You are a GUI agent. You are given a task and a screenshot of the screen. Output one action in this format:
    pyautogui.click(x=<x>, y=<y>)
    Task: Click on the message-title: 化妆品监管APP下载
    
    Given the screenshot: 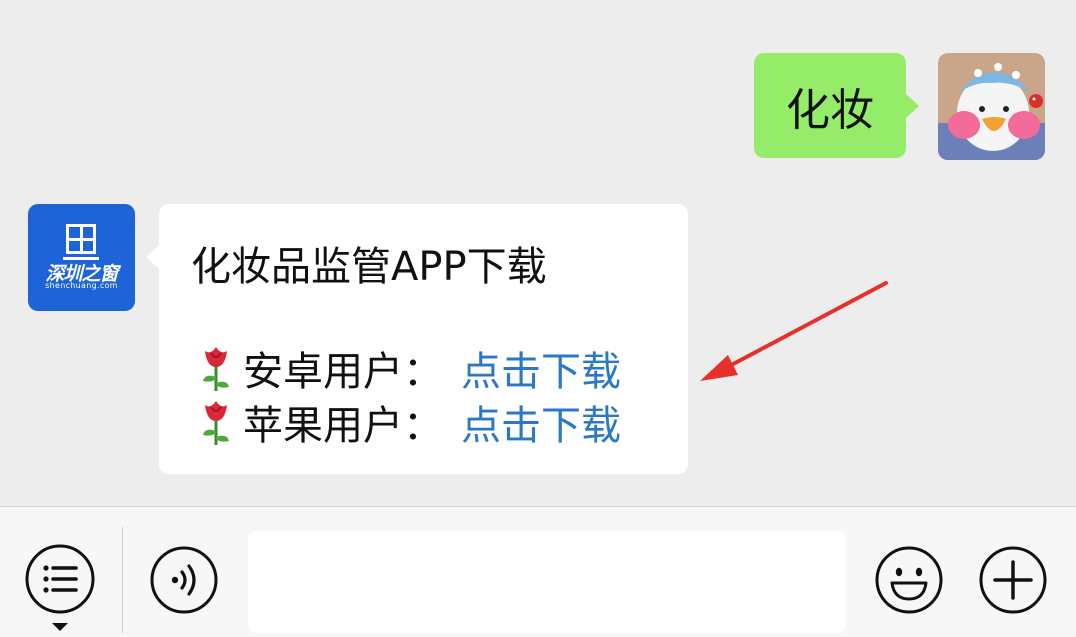 What is the action you would take?
    pyautogui.click(x=369, y=267)
    